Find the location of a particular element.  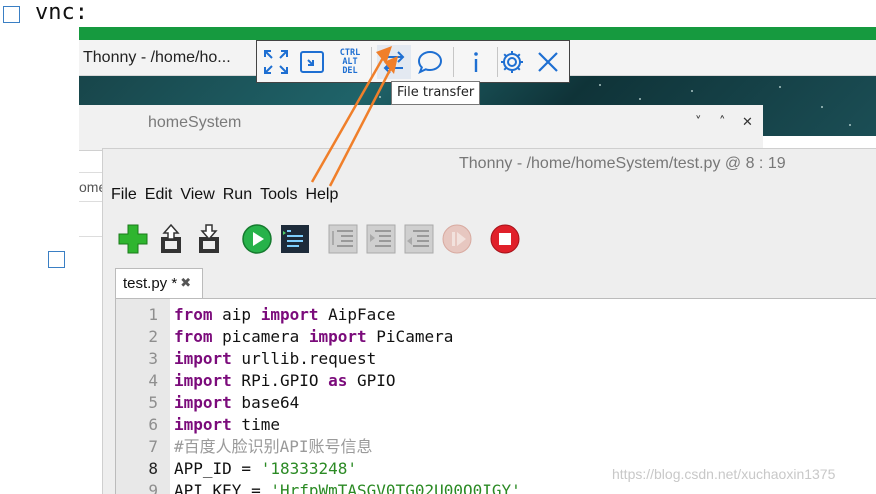

line-number: 2 is located at coordinates (153, 336).